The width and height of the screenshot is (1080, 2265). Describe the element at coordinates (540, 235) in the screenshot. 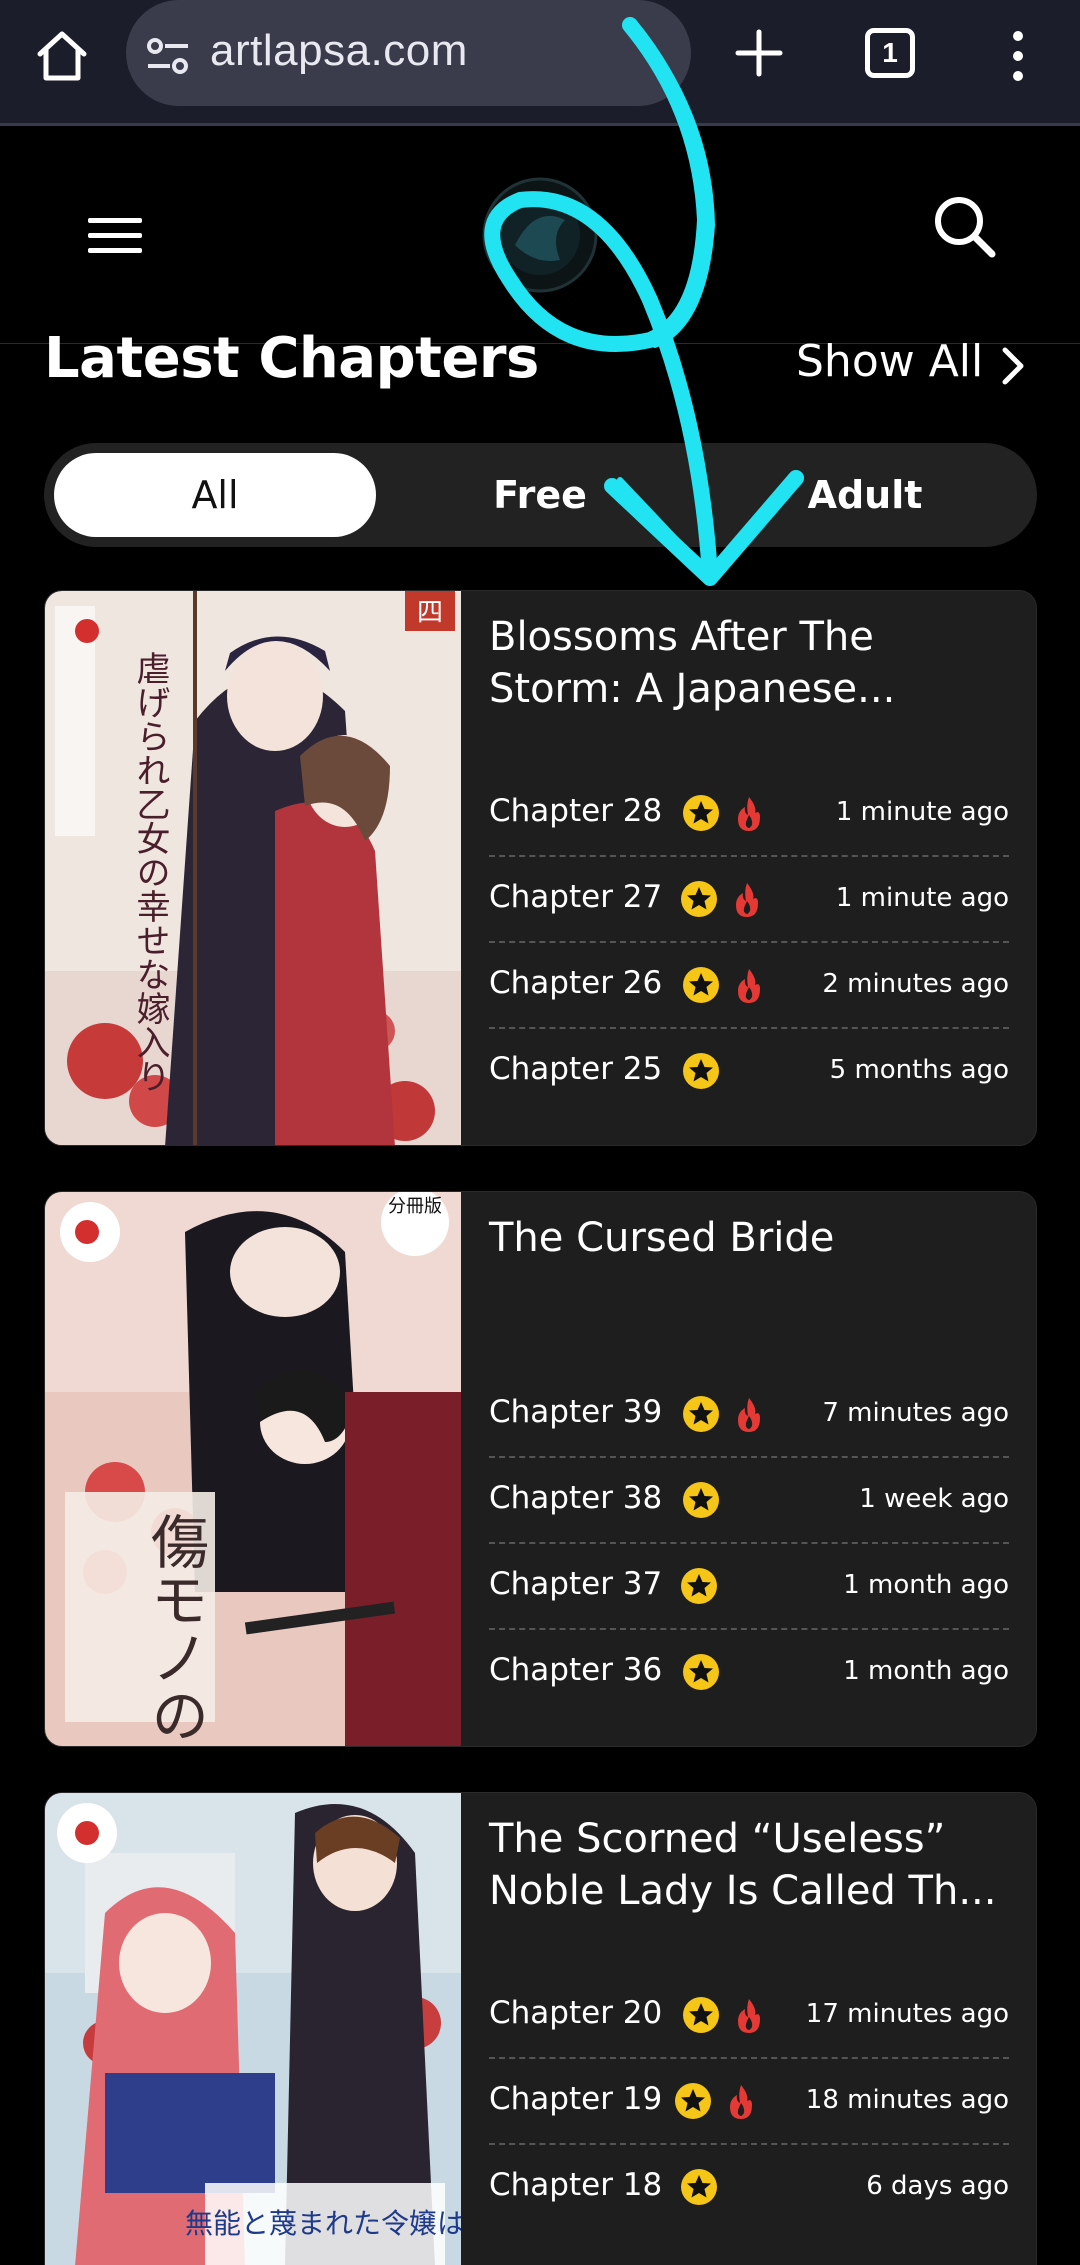

I see `site-logo` at that location.